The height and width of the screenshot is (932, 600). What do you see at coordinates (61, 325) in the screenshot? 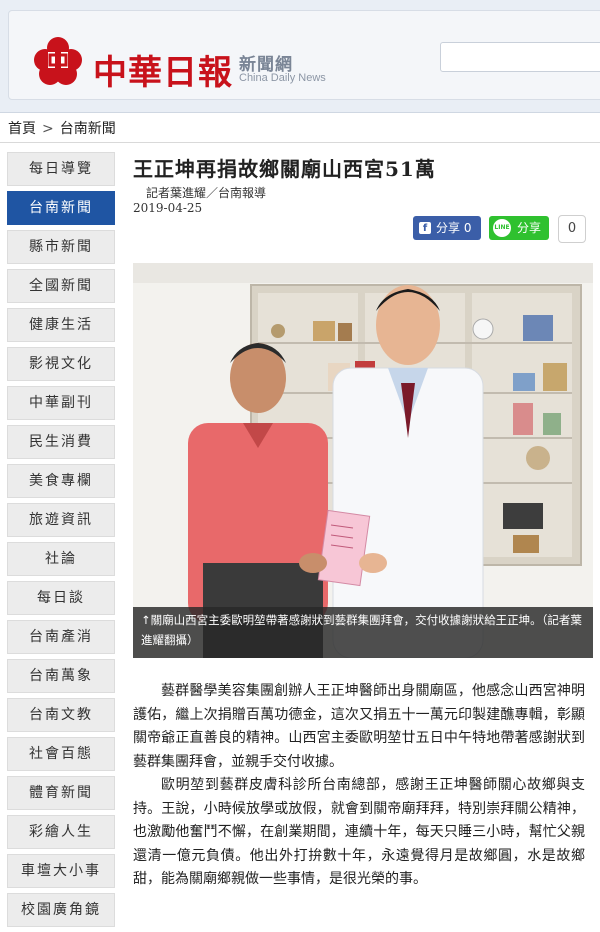
I see `sidebar-item: 健康生活` at bounding box center [61, 325].